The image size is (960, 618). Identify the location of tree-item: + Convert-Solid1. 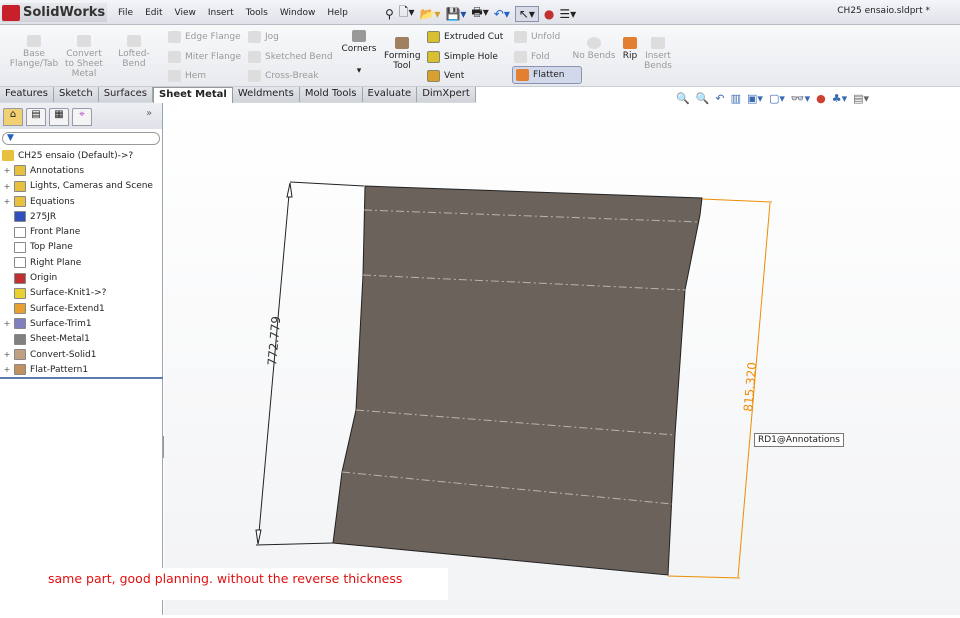
(82, 354).